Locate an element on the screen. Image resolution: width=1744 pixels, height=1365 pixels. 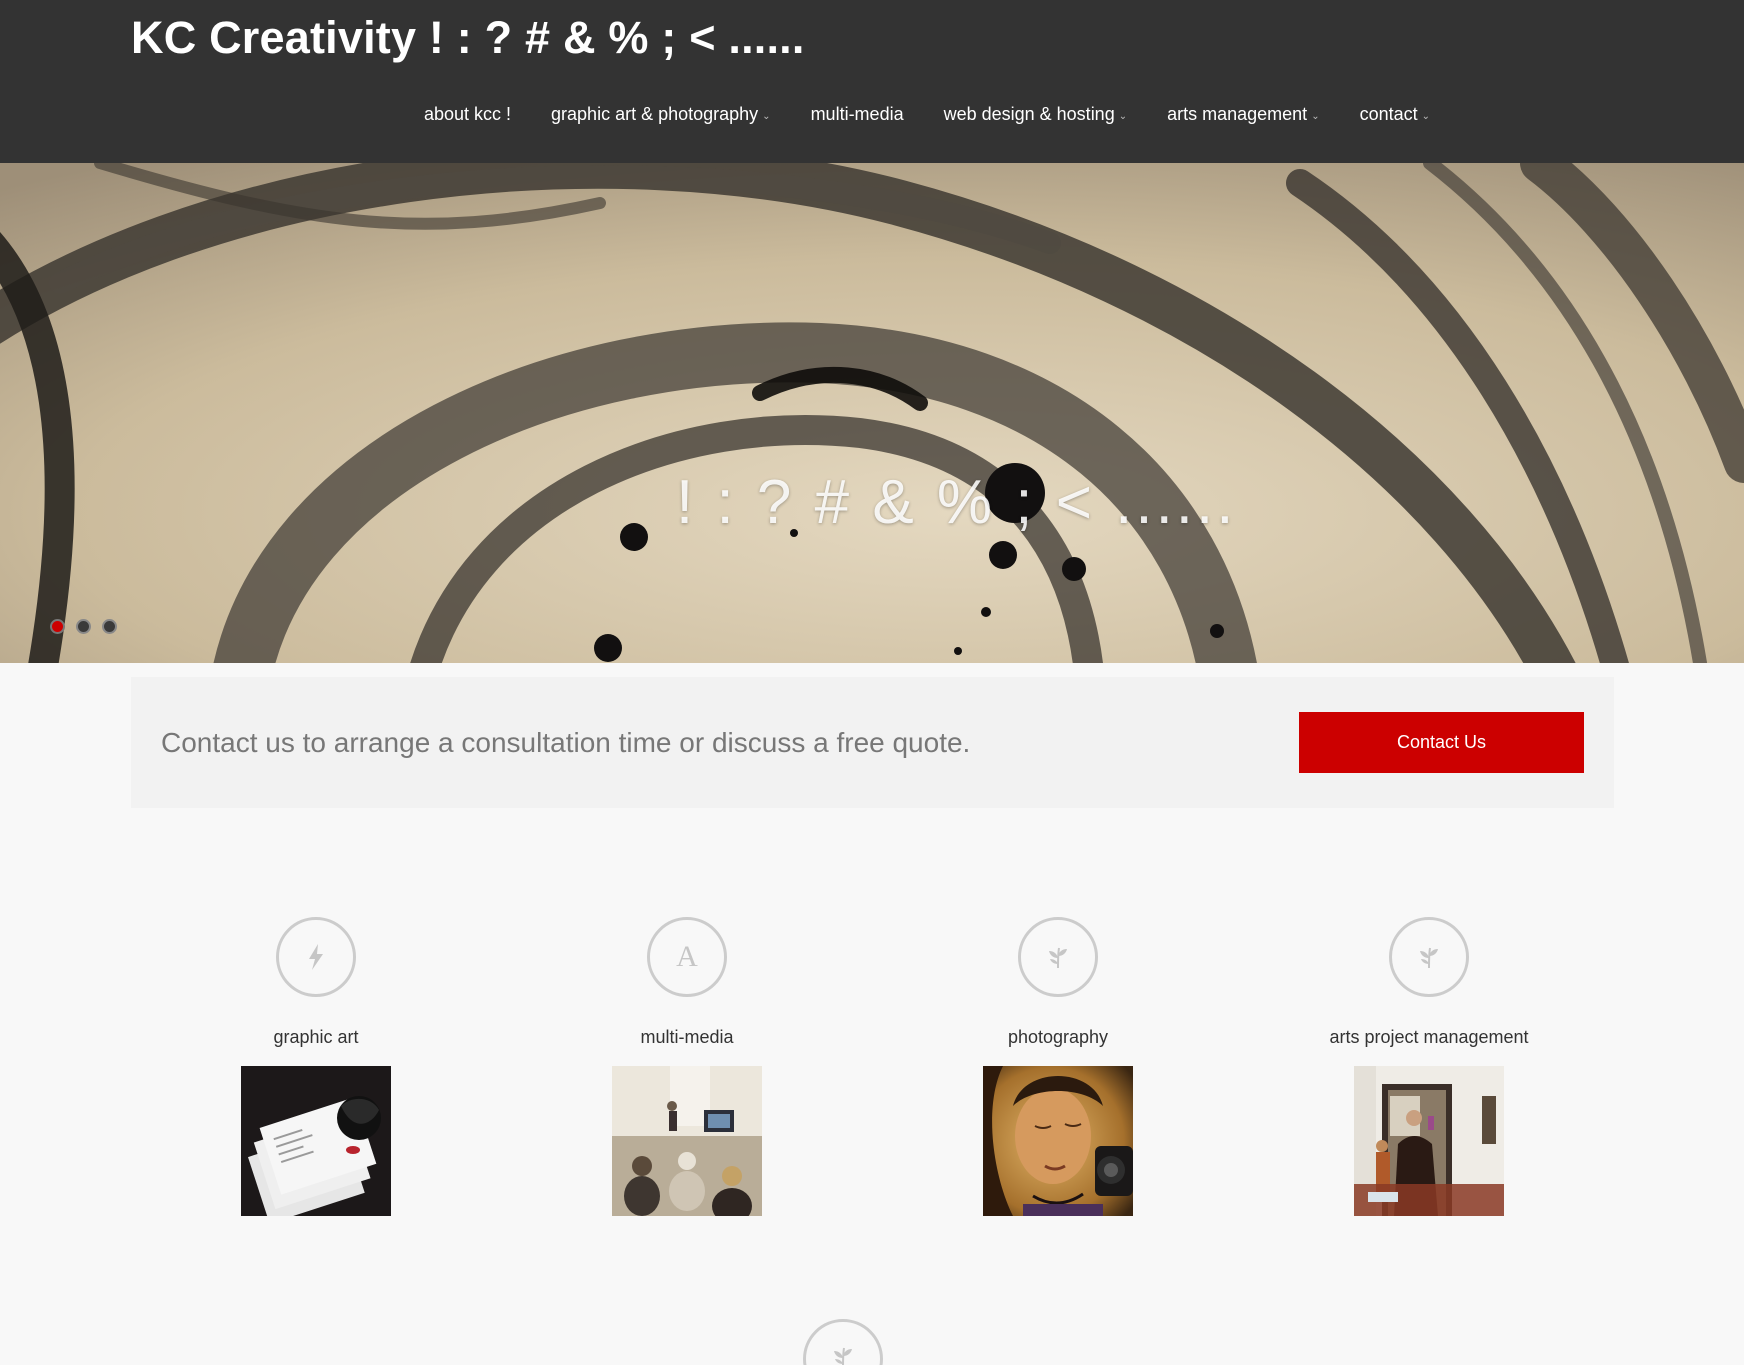
service-title: arts project management is located at coordinates (1429, 1037).